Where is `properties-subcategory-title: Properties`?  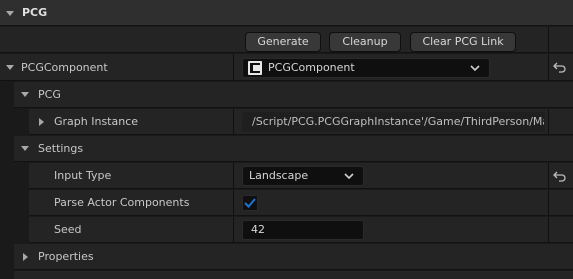
properties-subcategory-title: Properties is located at coordinates (66, 256).